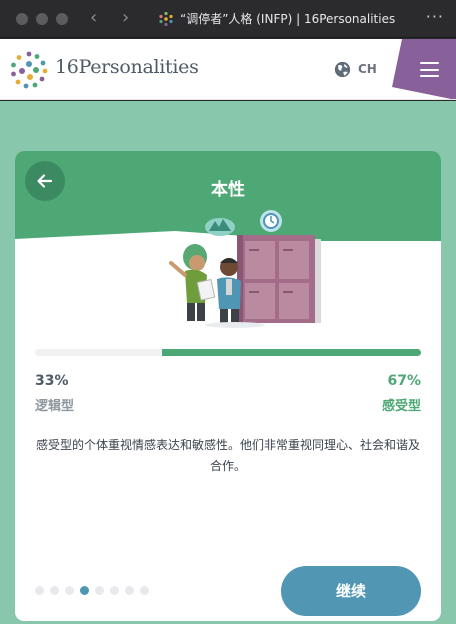 This screenshot has height=624, width=456. What do you see at coordinates (93, 18) in the screenshot?
I see `back-nav-icon: ‹` at bounding box center [93, 18].